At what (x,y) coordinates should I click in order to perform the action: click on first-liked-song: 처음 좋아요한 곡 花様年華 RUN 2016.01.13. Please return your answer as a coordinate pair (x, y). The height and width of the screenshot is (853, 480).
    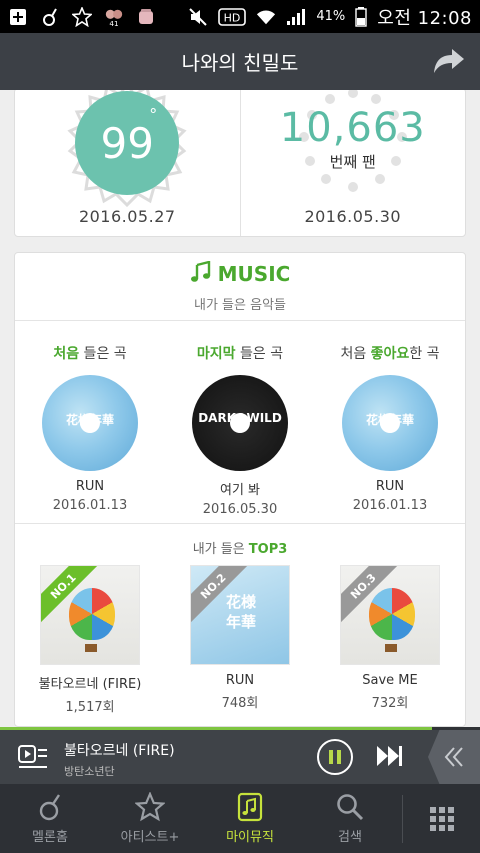
    Looking at the image, I should click on (390, 422).